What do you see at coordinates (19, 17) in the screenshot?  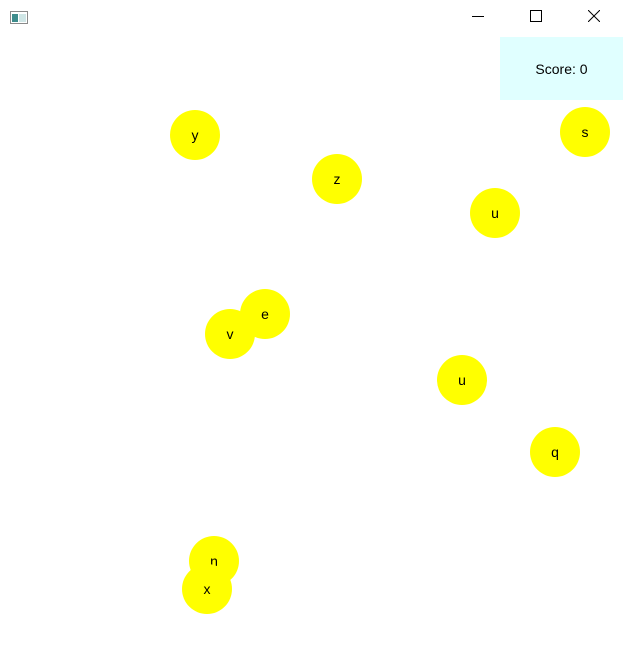 I see `window-app-icon` at bounding box center [19, 17].